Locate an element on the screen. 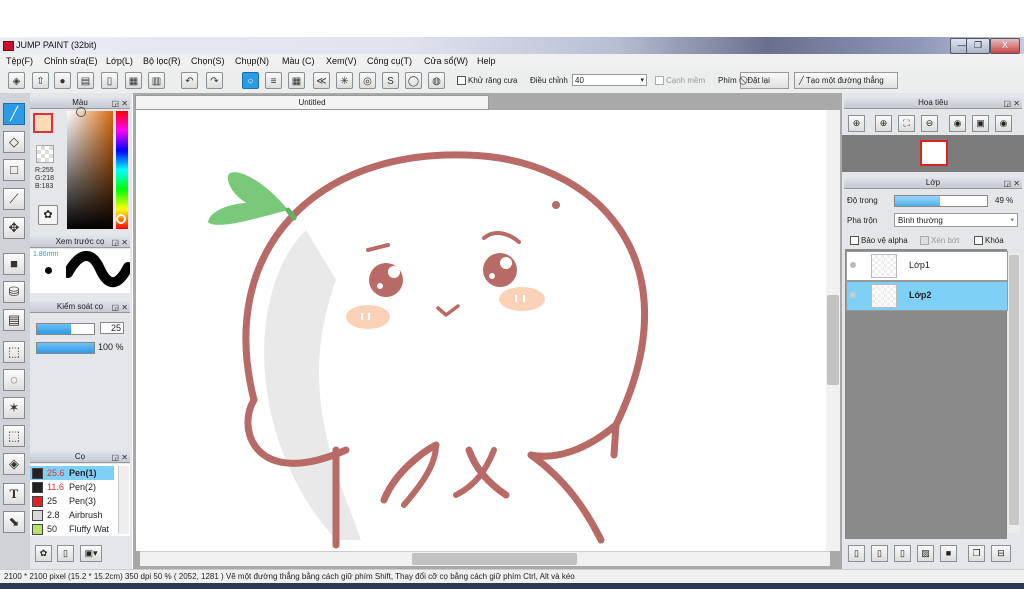  blend-mode-select: Bình thường ▾ is located at coordinates (956, 220).